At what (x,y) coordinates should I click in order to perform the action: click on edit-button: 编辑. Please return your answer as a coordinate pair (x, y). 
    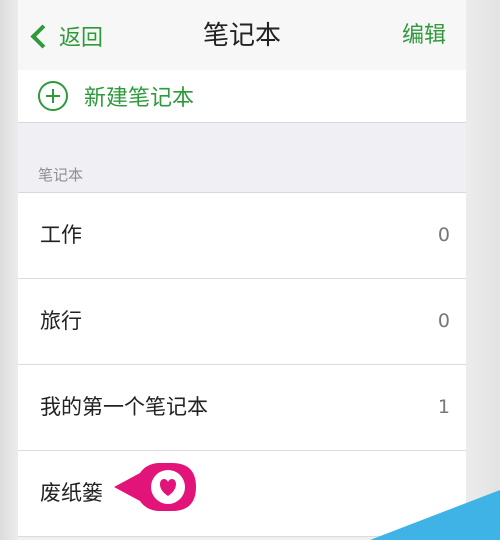
    Looking at the image, I should click on (424, 36).